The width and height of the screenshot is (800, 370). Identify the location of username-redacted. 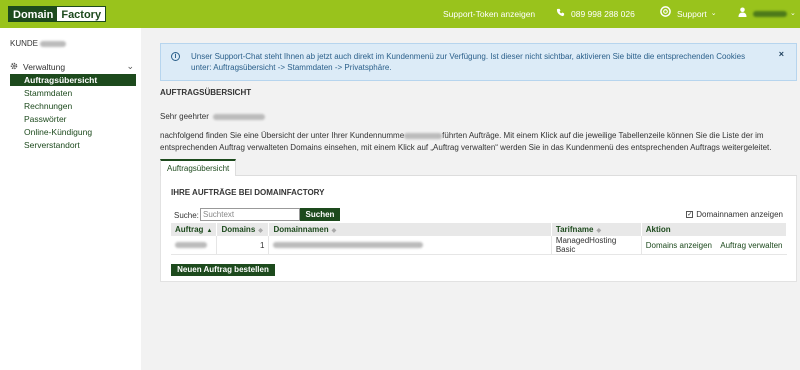
(770, 14).